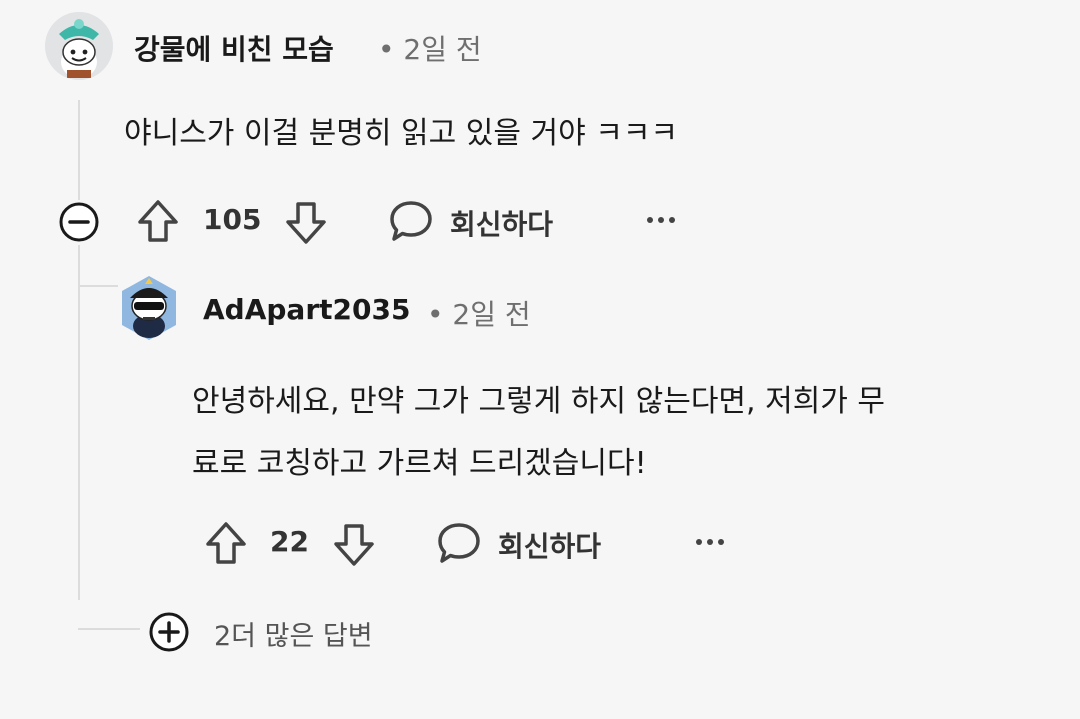 This screenshot has width=1080, height=719. Describe the element at coordinates (232, 219) in the screenshot. I see `vote-count: 105` at that location.